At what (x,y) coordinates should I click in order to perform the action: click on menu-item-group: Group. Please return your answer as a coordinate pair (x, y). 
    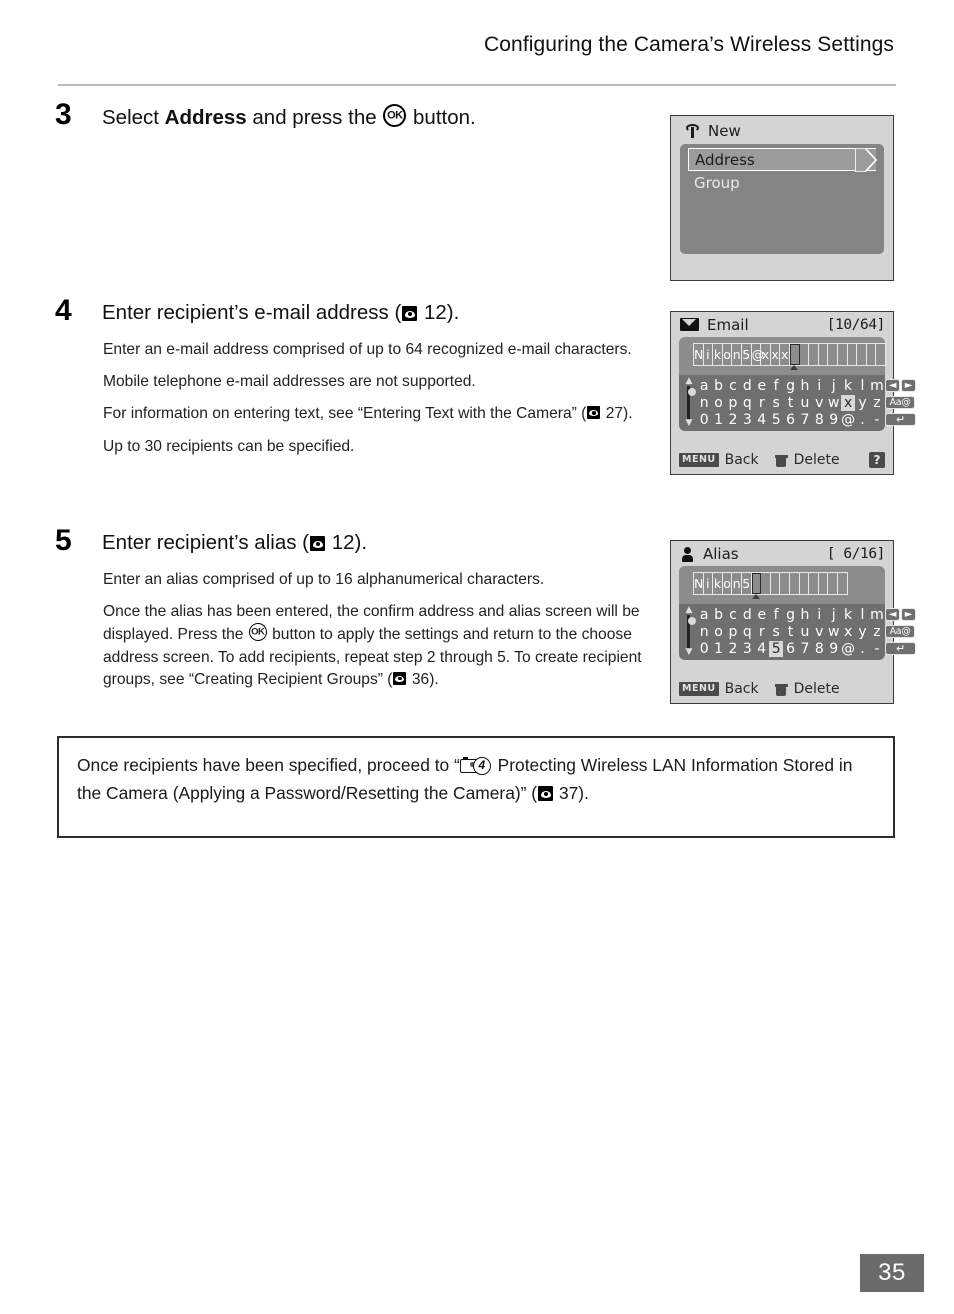
    Looking at the image, I should click on (782, 183).